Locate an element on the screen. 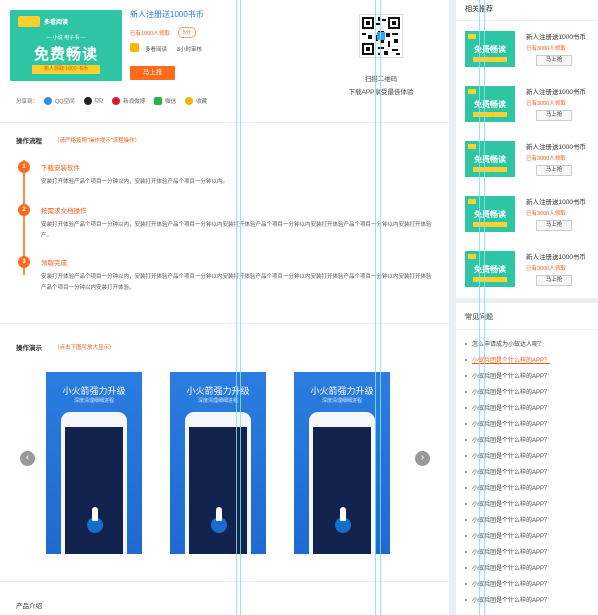 The height and width of the screenshot is (615, 598). share-label: 分享到： is located at coordinates (27, 102).